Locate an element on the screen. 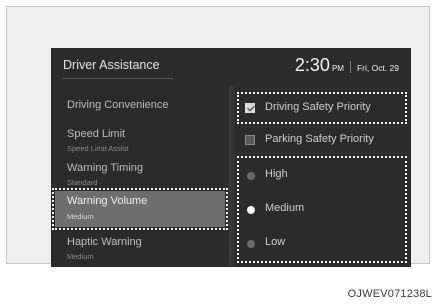 Image resolution: width=438 pixels, height=305 pixels. parking-safety-priority-option: Parking Safety Priority is located at coordinates (322, 140).